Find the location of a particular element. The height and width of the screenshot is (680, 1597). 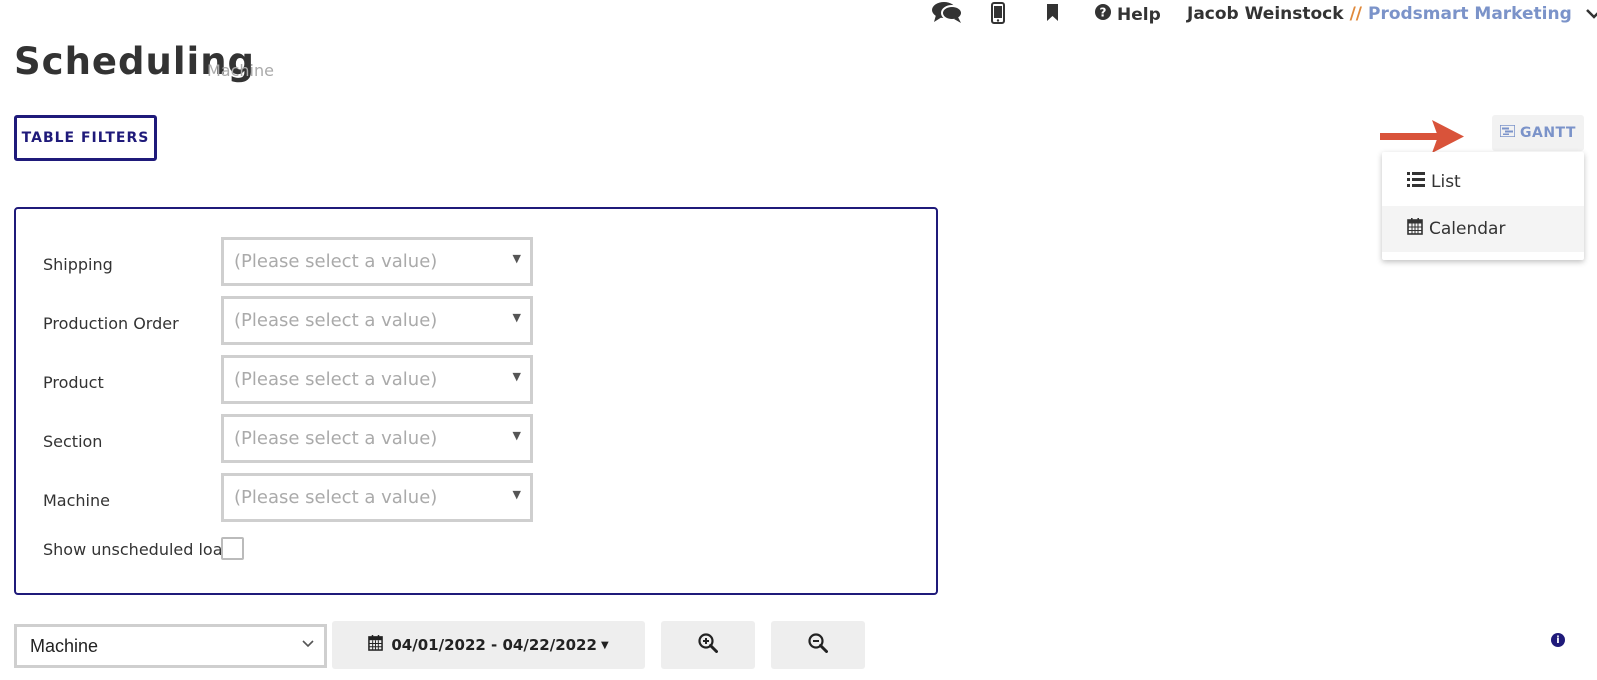

table-filters-button: TABLE FILTERS is located at coordinates (85, 138).